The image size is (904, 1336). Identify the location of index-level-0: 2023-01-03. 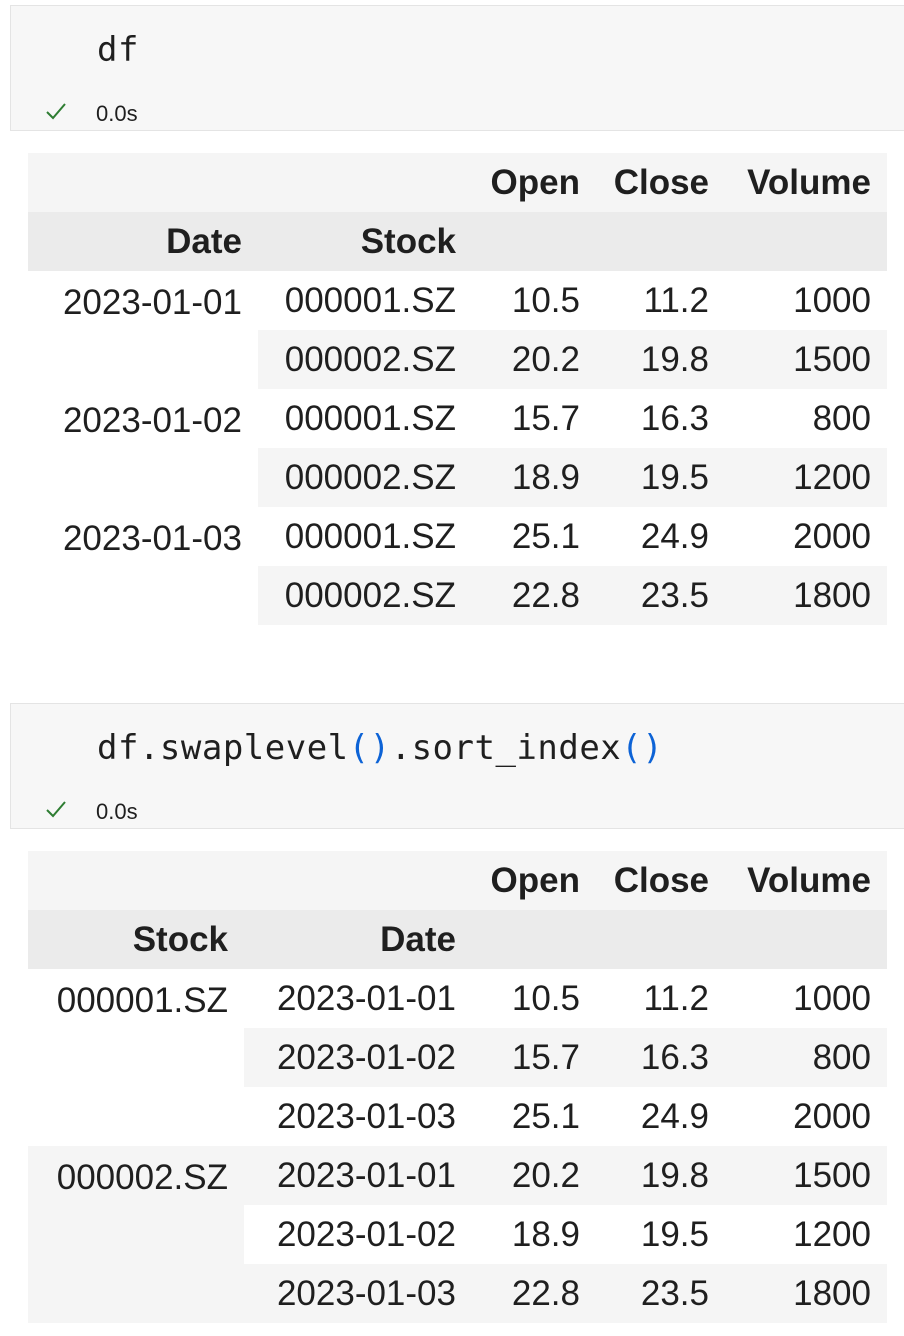
(143, 566).